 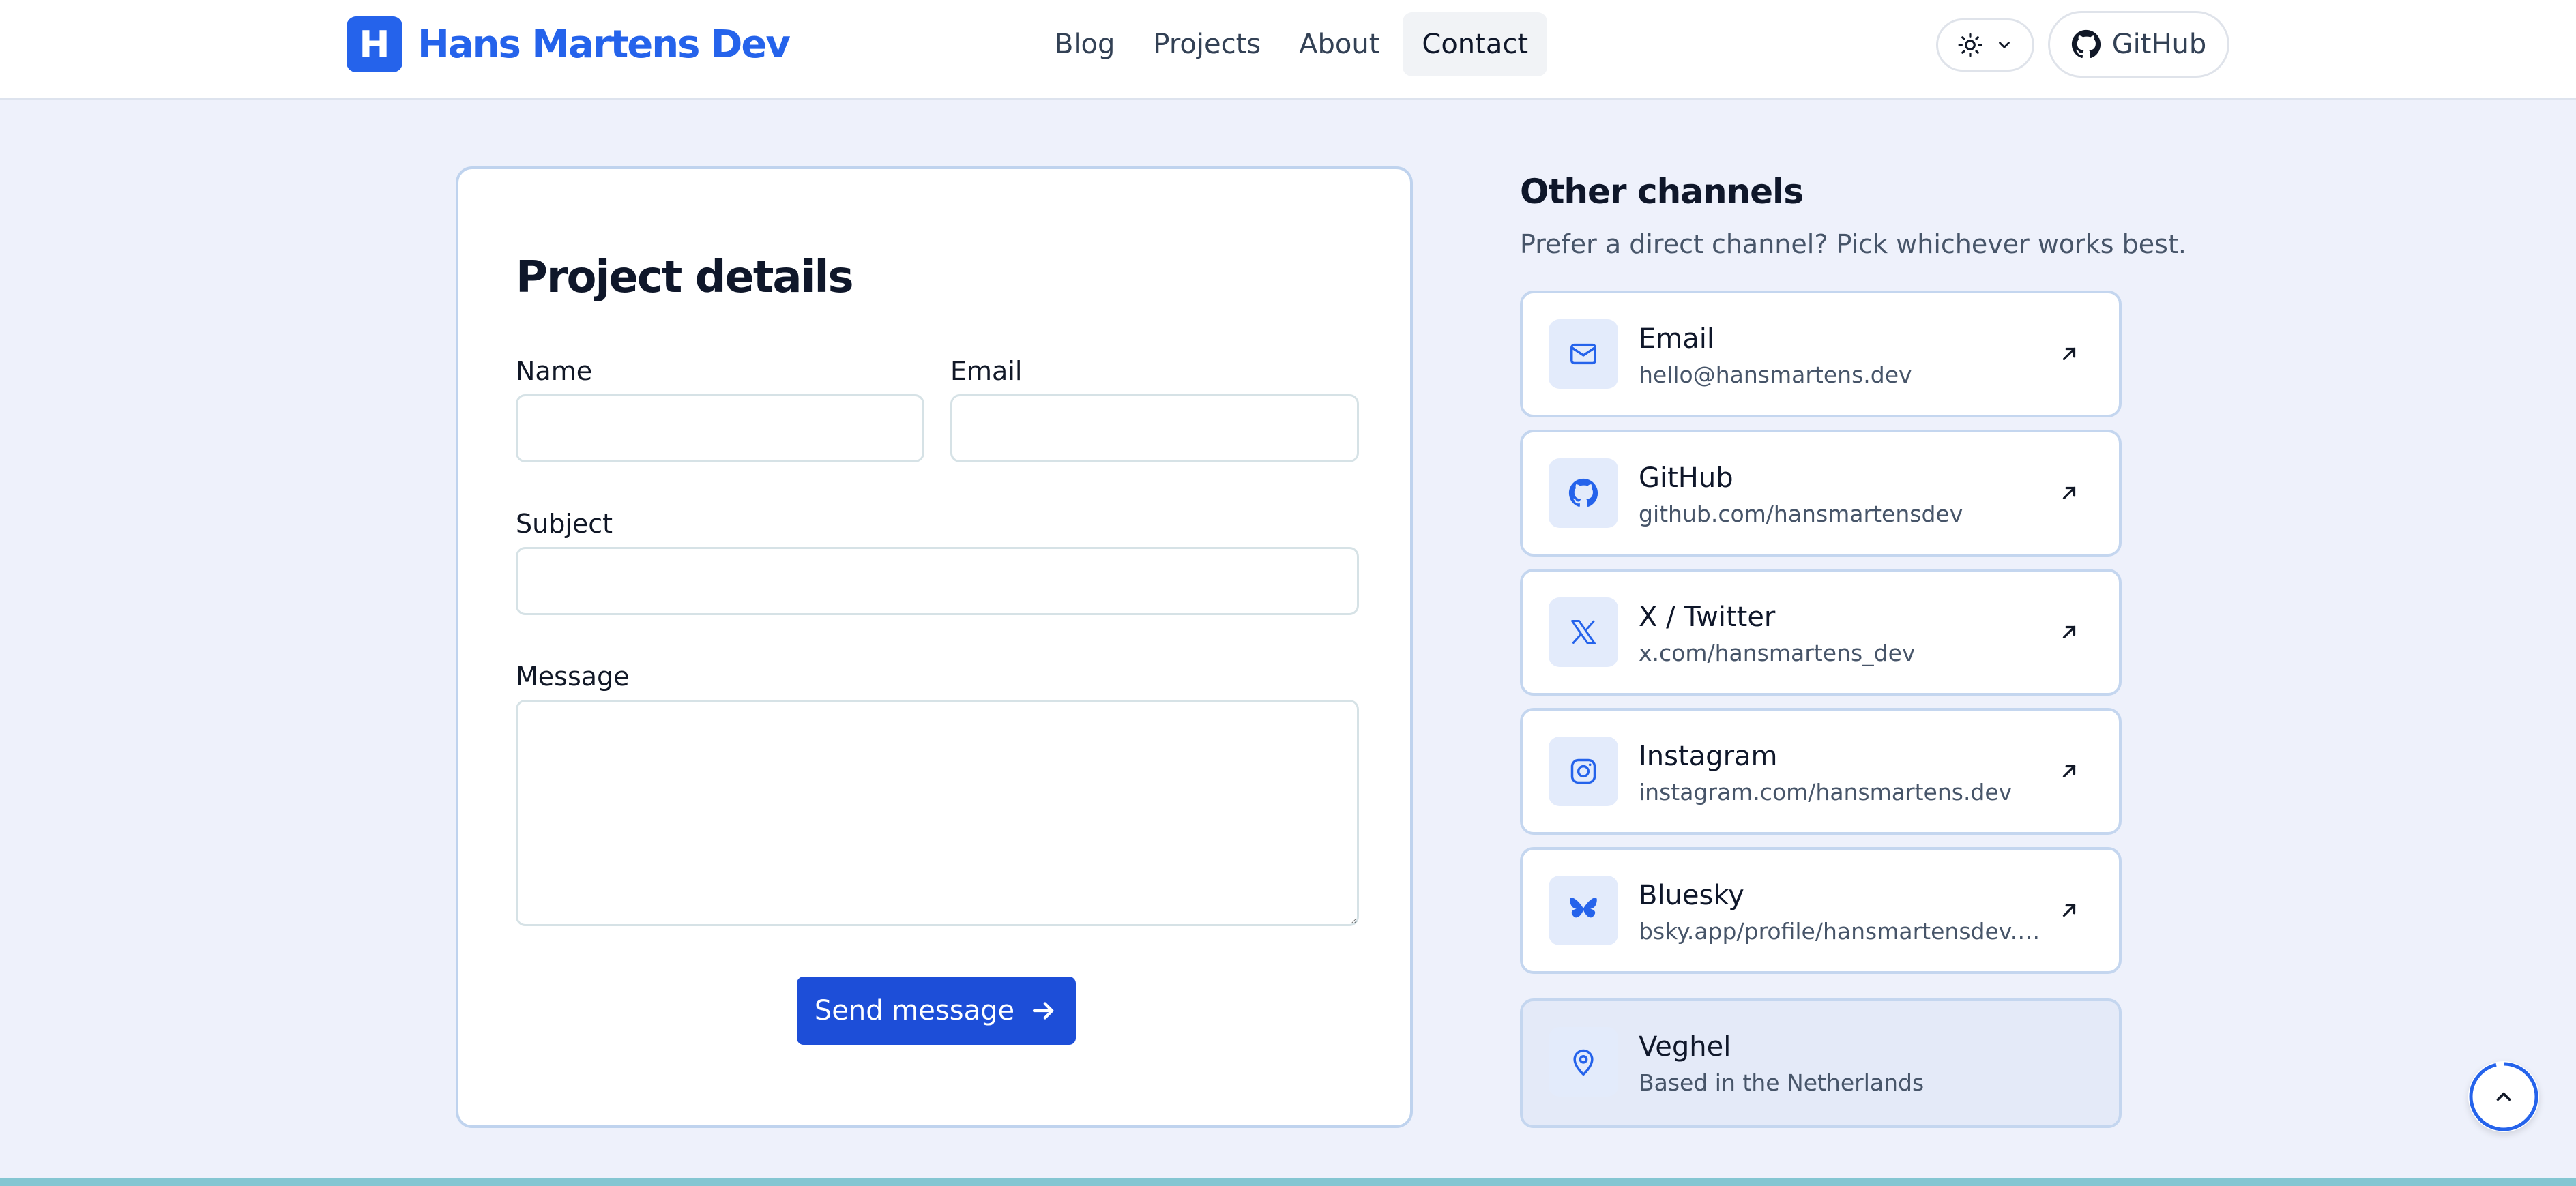 What do you see at coordinates (1782, 1082) in the screenshot?
I see `location-value: Based in the Netherlands` at bounding box center [1782, 1082].